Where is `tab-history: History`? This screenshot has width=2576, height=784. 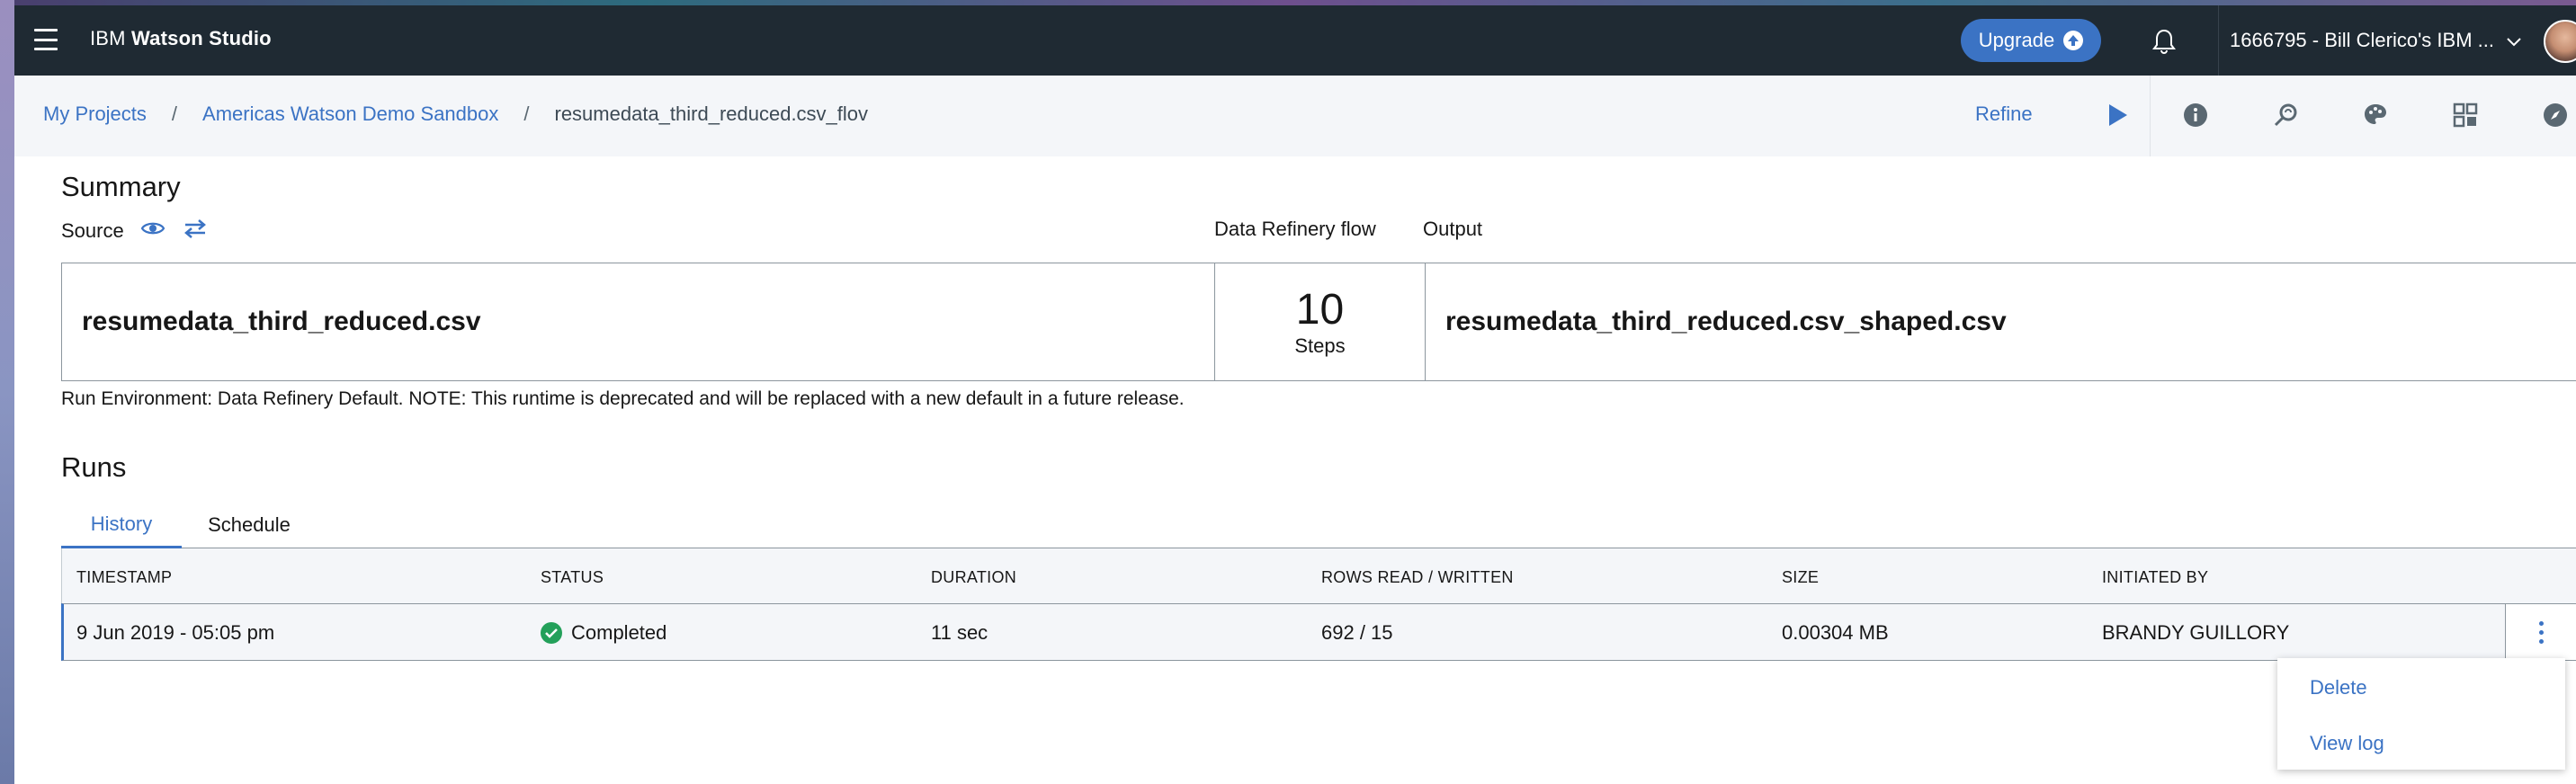
tab-history: History is located at coordinates (121, 525).